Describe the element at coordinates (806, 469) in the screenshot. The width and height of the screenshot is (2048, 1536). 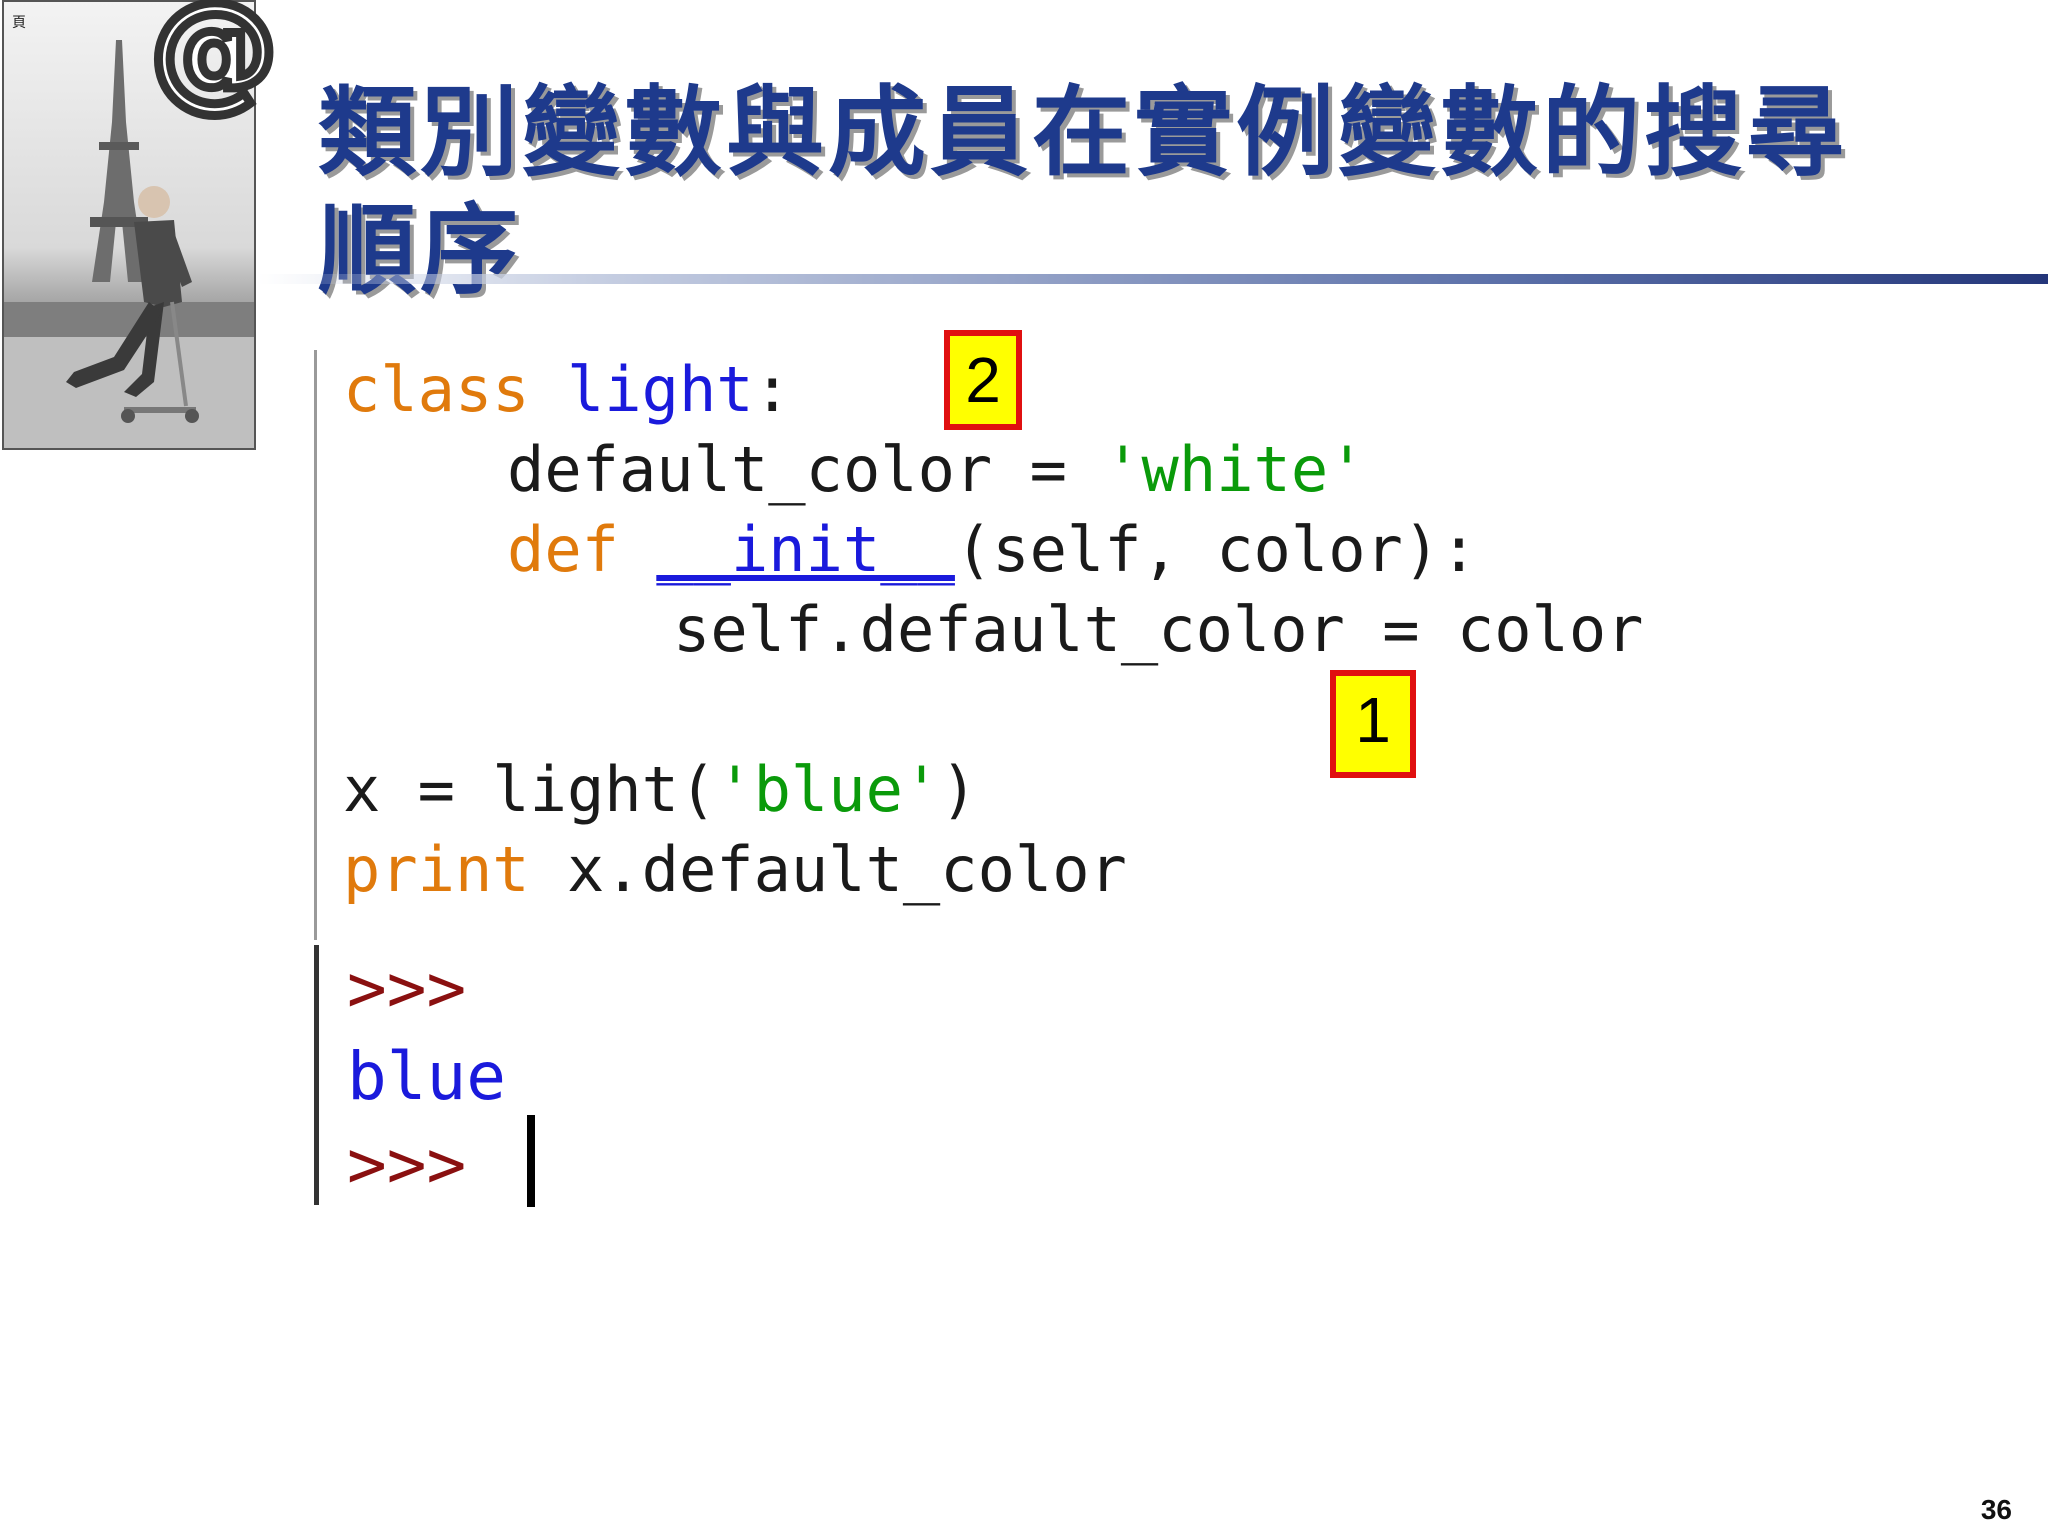
I see `code-text: default_color =` at that location.